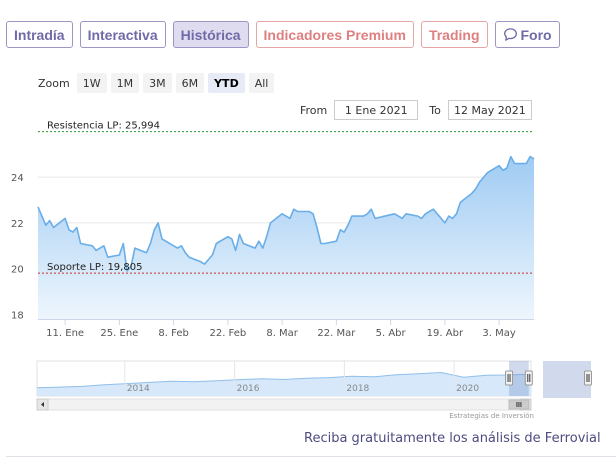  I want to click on tab-label: Histórica, so click(210, 34).